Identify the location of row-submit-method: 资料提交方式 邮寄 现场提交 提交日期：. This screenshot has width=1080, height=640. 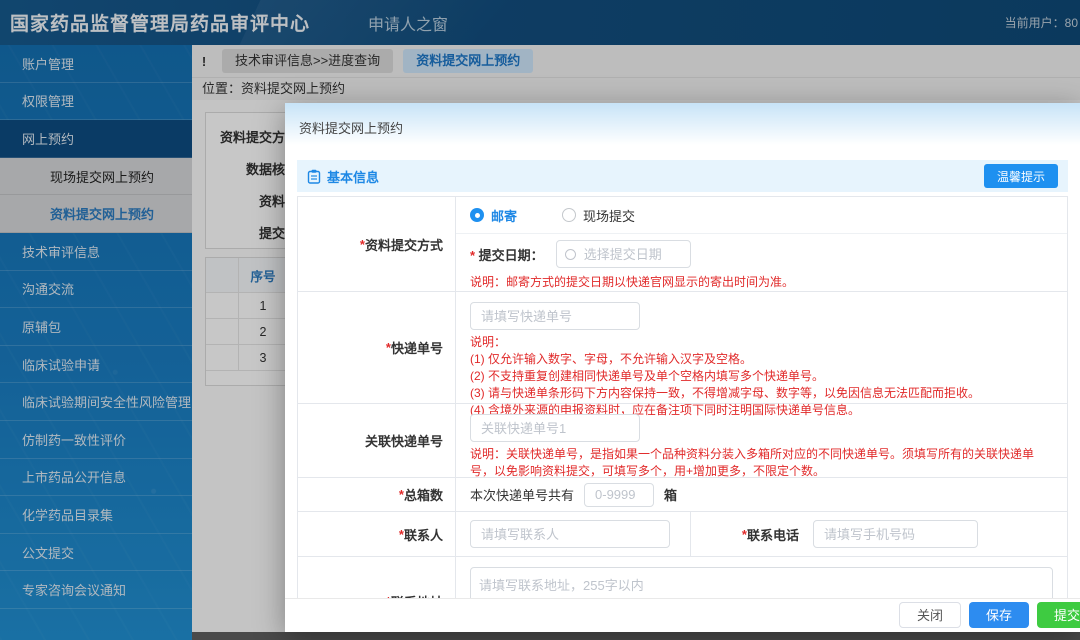
(682, 244).